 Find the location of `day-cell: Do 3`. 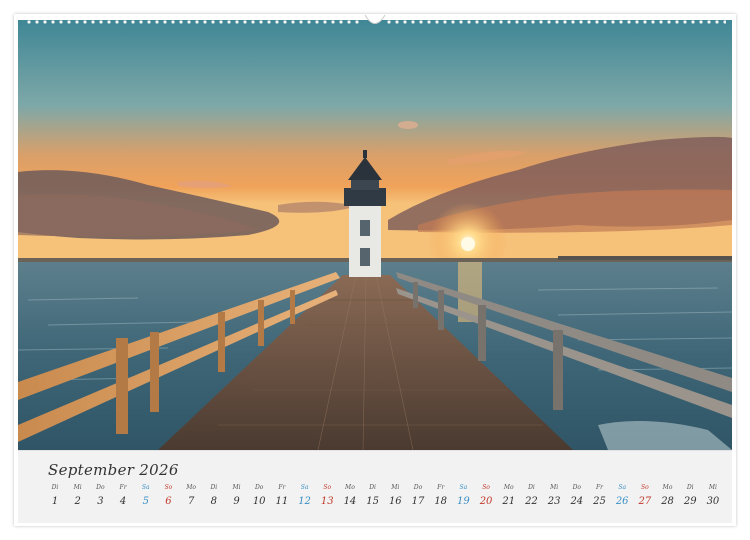

day-cell: Do 3 is located at coordinates (100, 499).